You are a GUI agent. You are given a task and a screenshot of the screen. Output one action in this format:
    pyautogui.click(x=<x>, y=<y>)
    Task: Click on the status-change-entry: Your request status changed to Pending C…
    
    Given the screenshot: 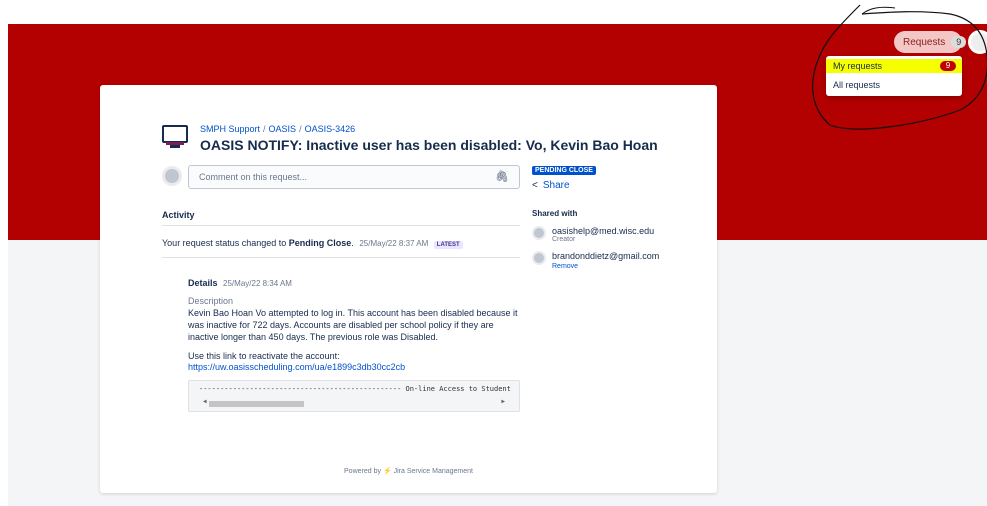 What is the action you would take?
    pyautogui.click(x=341, y=248)
    